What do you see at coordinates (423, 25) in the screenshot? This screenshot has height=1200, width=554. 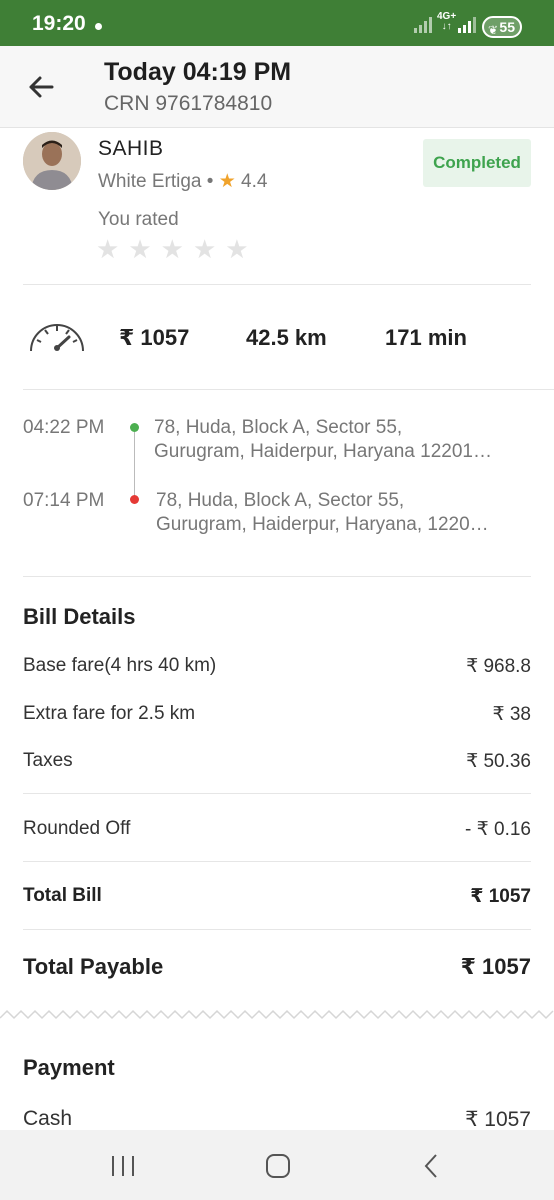 I see `signal-icon` at bounding box center [423, 25].